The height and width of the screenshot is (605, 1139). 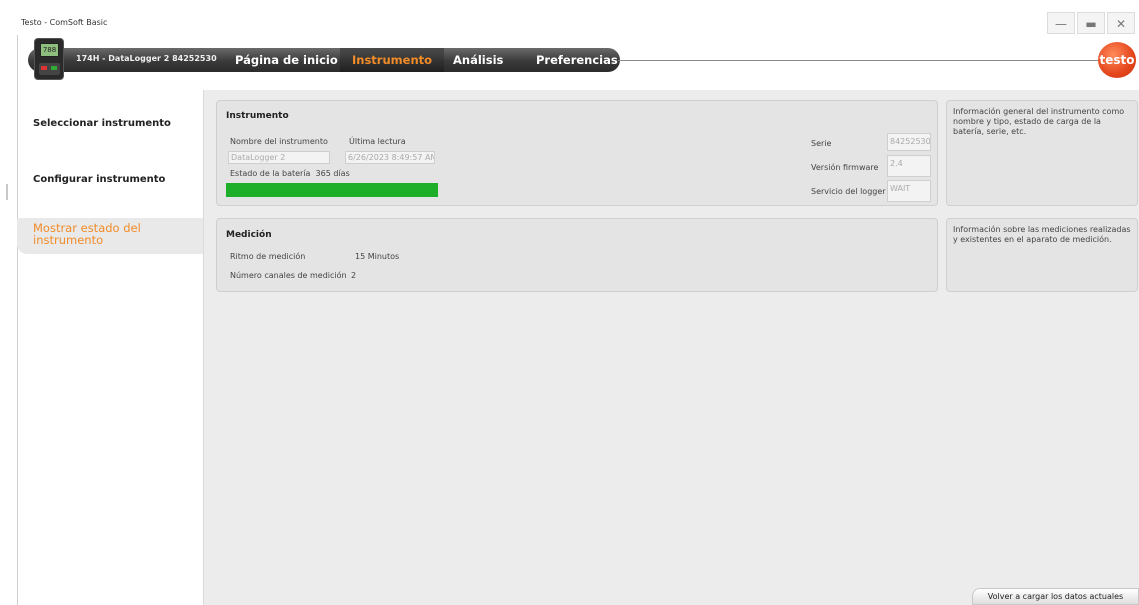 What do you see at coordinates (390, 157) in the screenshot?
I see `last-read-field: 6/26/2023 8:49:57 AM` at bounding box center [390, 157].